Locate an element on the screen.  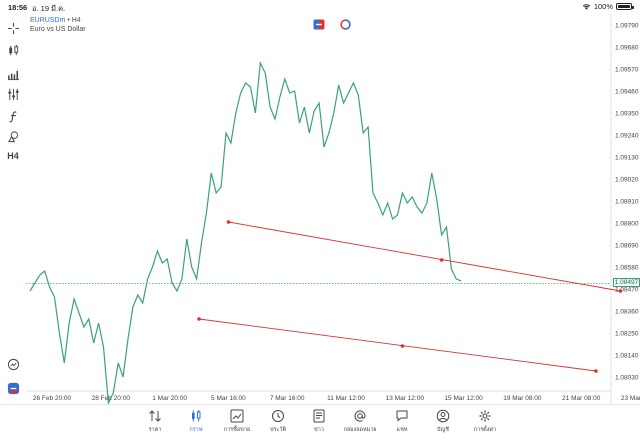
nav-news: ข่าว is located at coordinates (319, 421).